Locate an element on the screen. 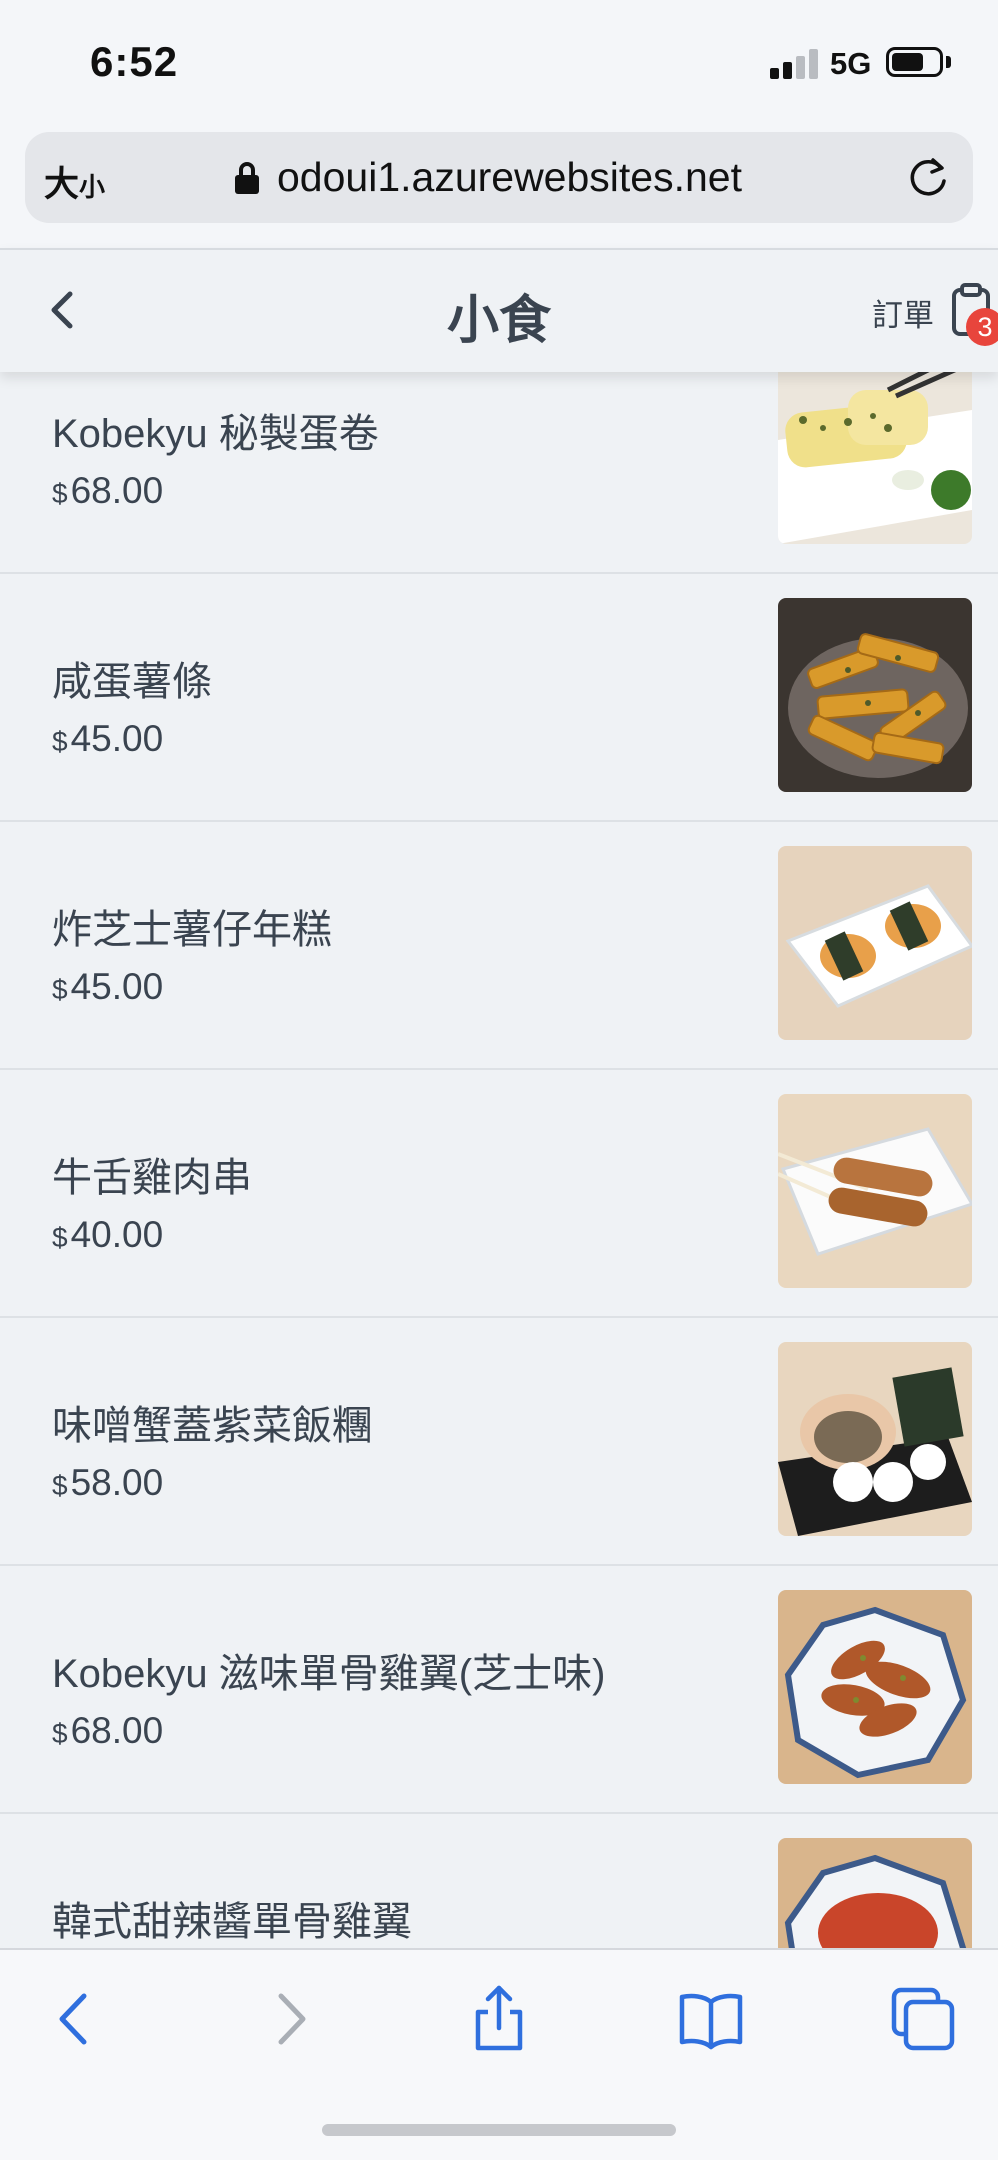 This screenshot has height=2160, width=998. share-icon is located at coordinates (499, 2019).